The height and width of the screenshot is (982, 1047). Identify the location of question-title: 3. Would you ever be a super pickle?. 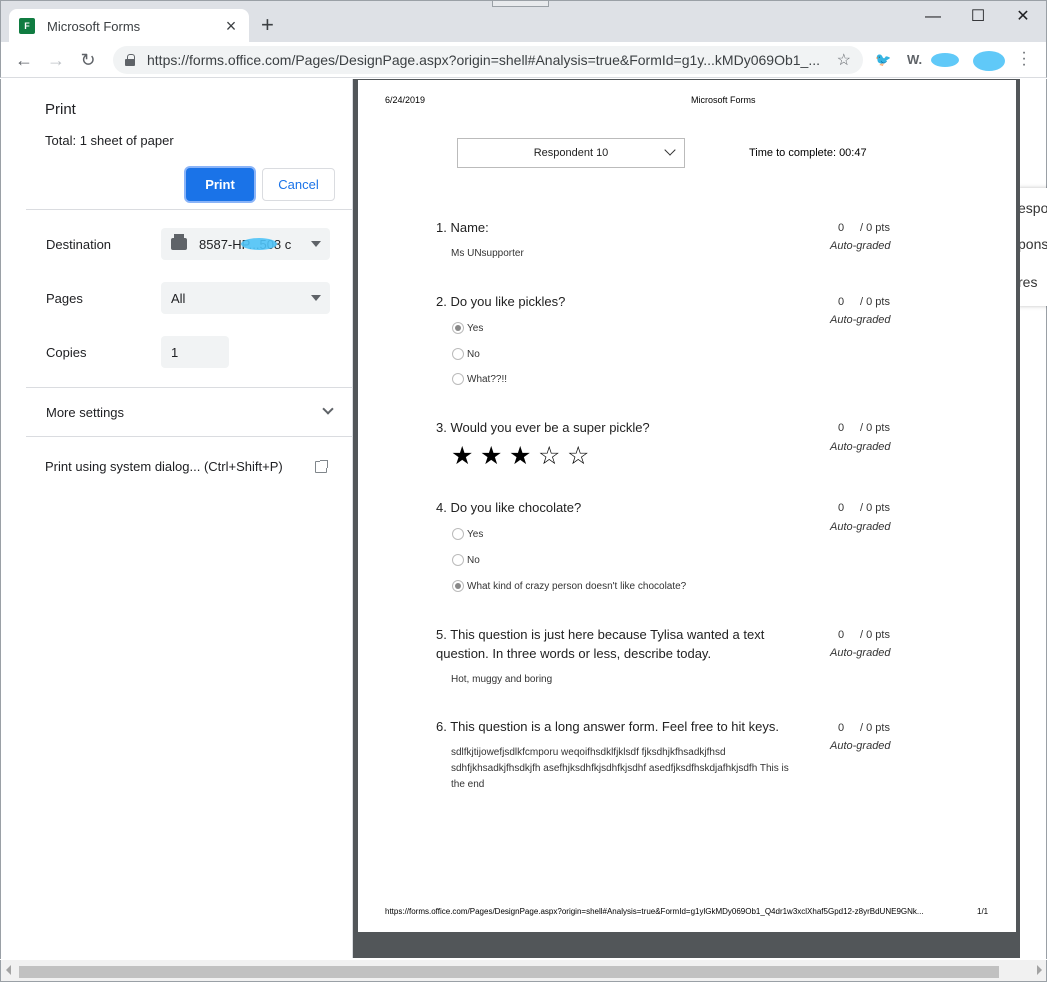
(543, 427).